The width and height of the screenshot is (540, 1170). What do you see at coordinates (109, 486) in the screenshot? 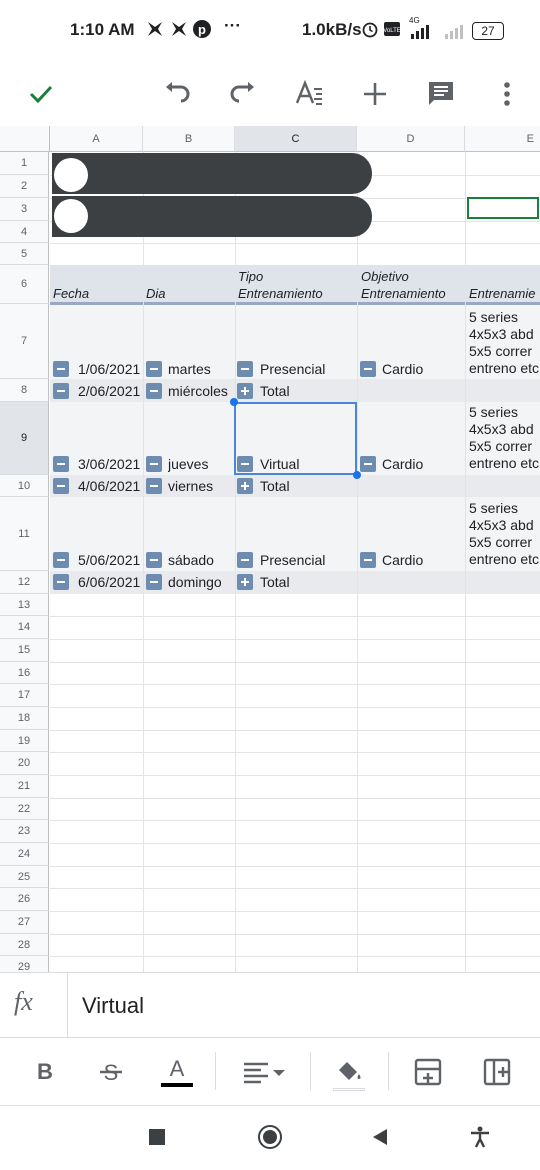
I see `cell-fecha: 4/06/2021` at bounding box center [109, 486].